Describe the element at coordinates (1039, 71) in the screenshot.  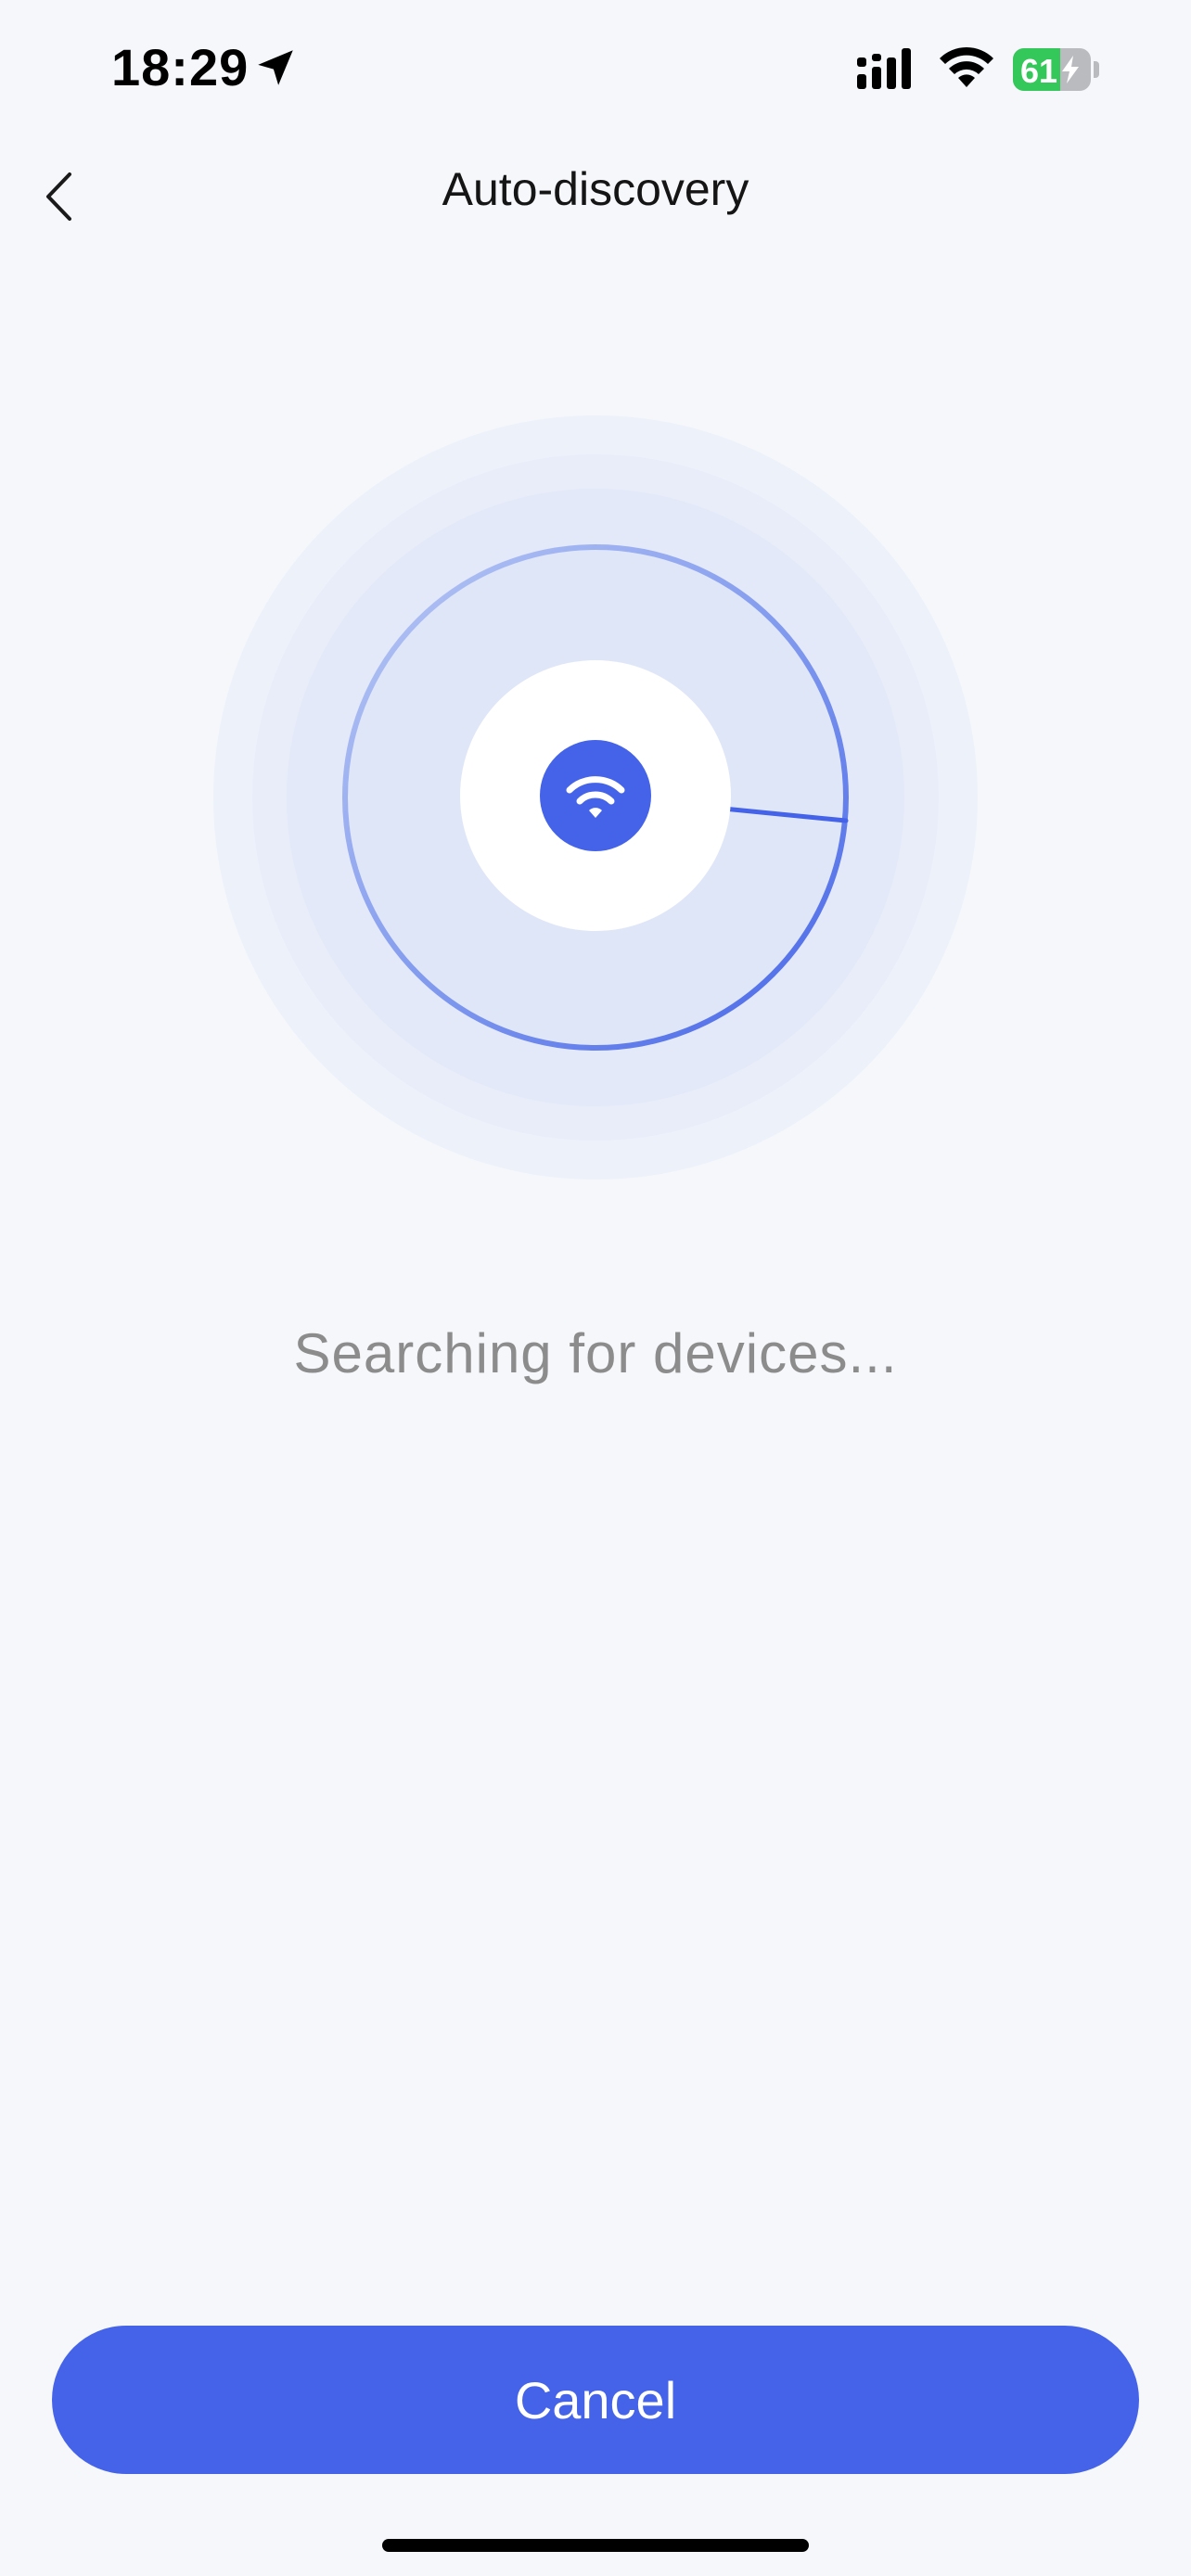
I see `battery-level: 61` at that location.